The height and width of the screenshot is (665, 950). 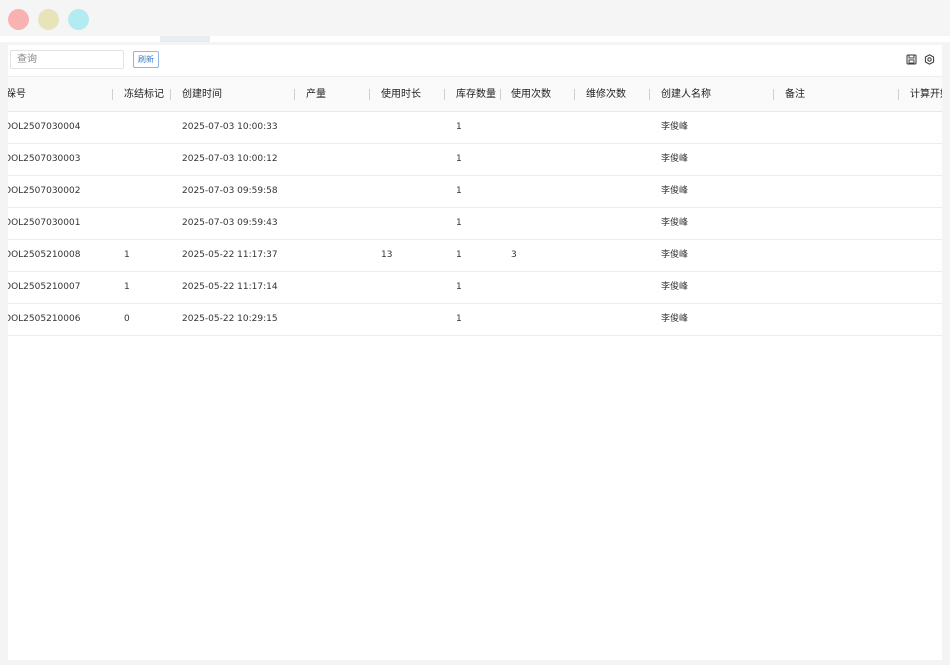 I want to click on cell-create-time: 2025-07-03 09:59:43, so click(x=230, y=223).